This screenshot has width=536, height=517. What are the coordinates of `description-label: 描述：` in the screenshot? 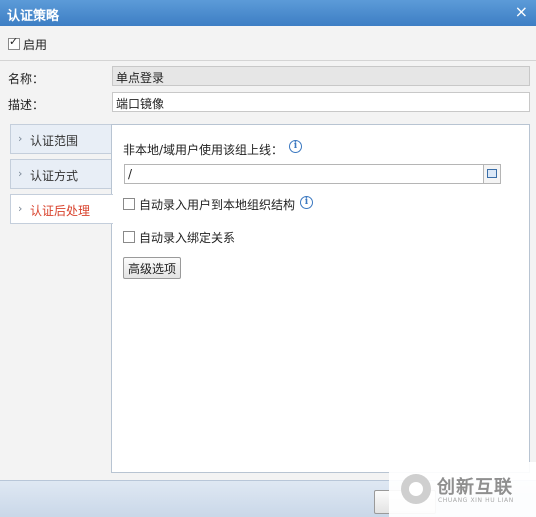 It's located at (26, 105).